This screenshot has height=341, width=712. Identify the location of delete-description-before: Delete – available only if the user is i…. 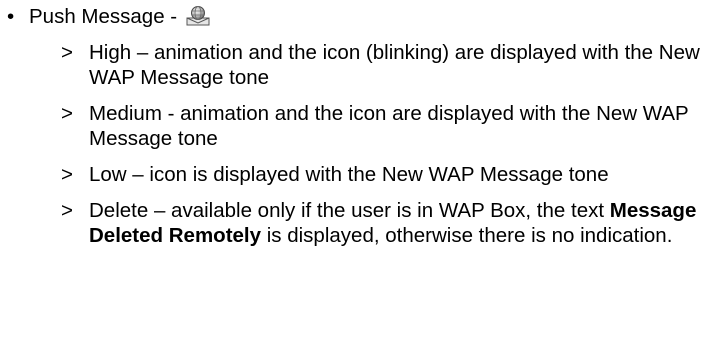
(349, 210).